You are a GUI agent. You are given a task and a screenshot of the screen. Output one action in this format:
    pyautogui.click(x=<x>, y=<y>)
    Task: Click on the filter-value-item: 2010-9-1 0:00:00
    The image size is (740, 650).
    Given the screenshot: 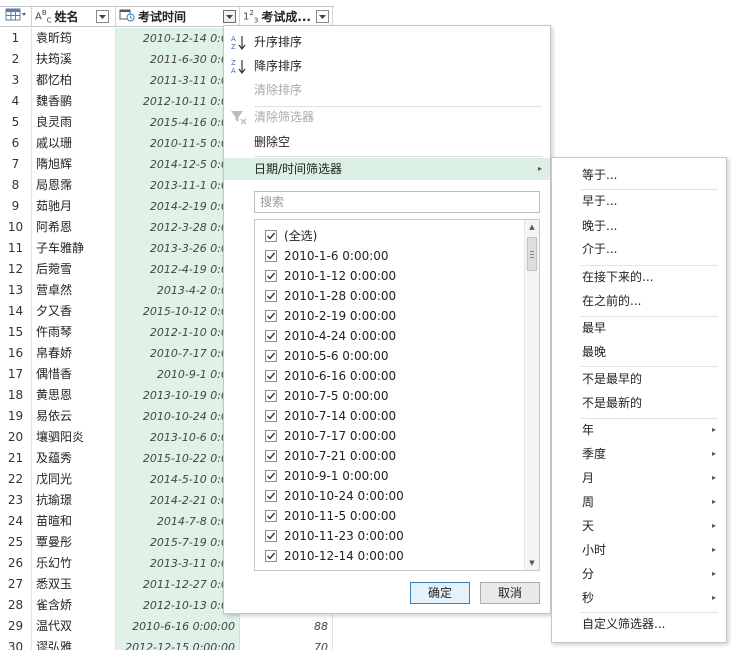 What is the action you would take?
    pyautogui.click(x=390, y=476)
    